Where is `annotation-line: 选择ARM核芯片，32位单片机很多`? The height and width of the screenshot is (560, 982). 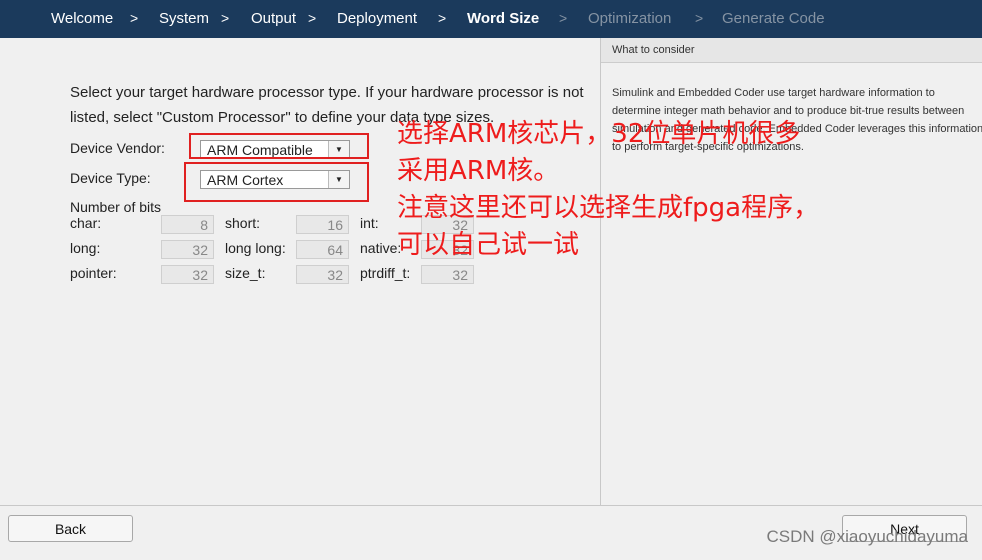 annotation-line: 选择ARM核芯片，32位单片机很多 is located at coordinates (599, 134).